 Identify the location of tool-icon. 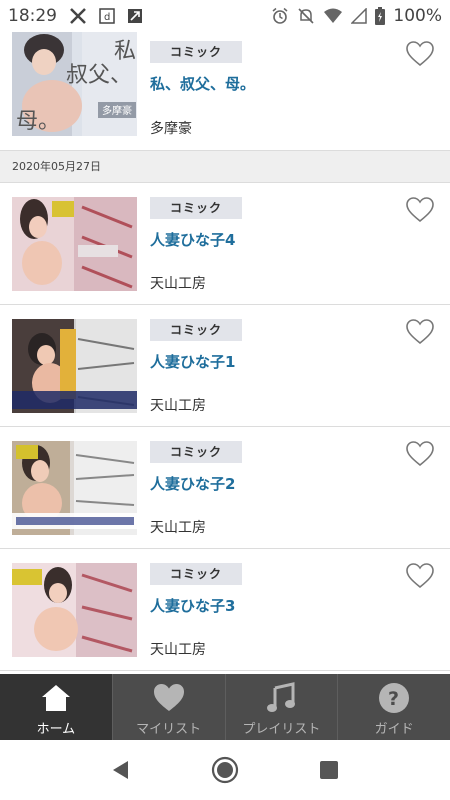
(135, 16).